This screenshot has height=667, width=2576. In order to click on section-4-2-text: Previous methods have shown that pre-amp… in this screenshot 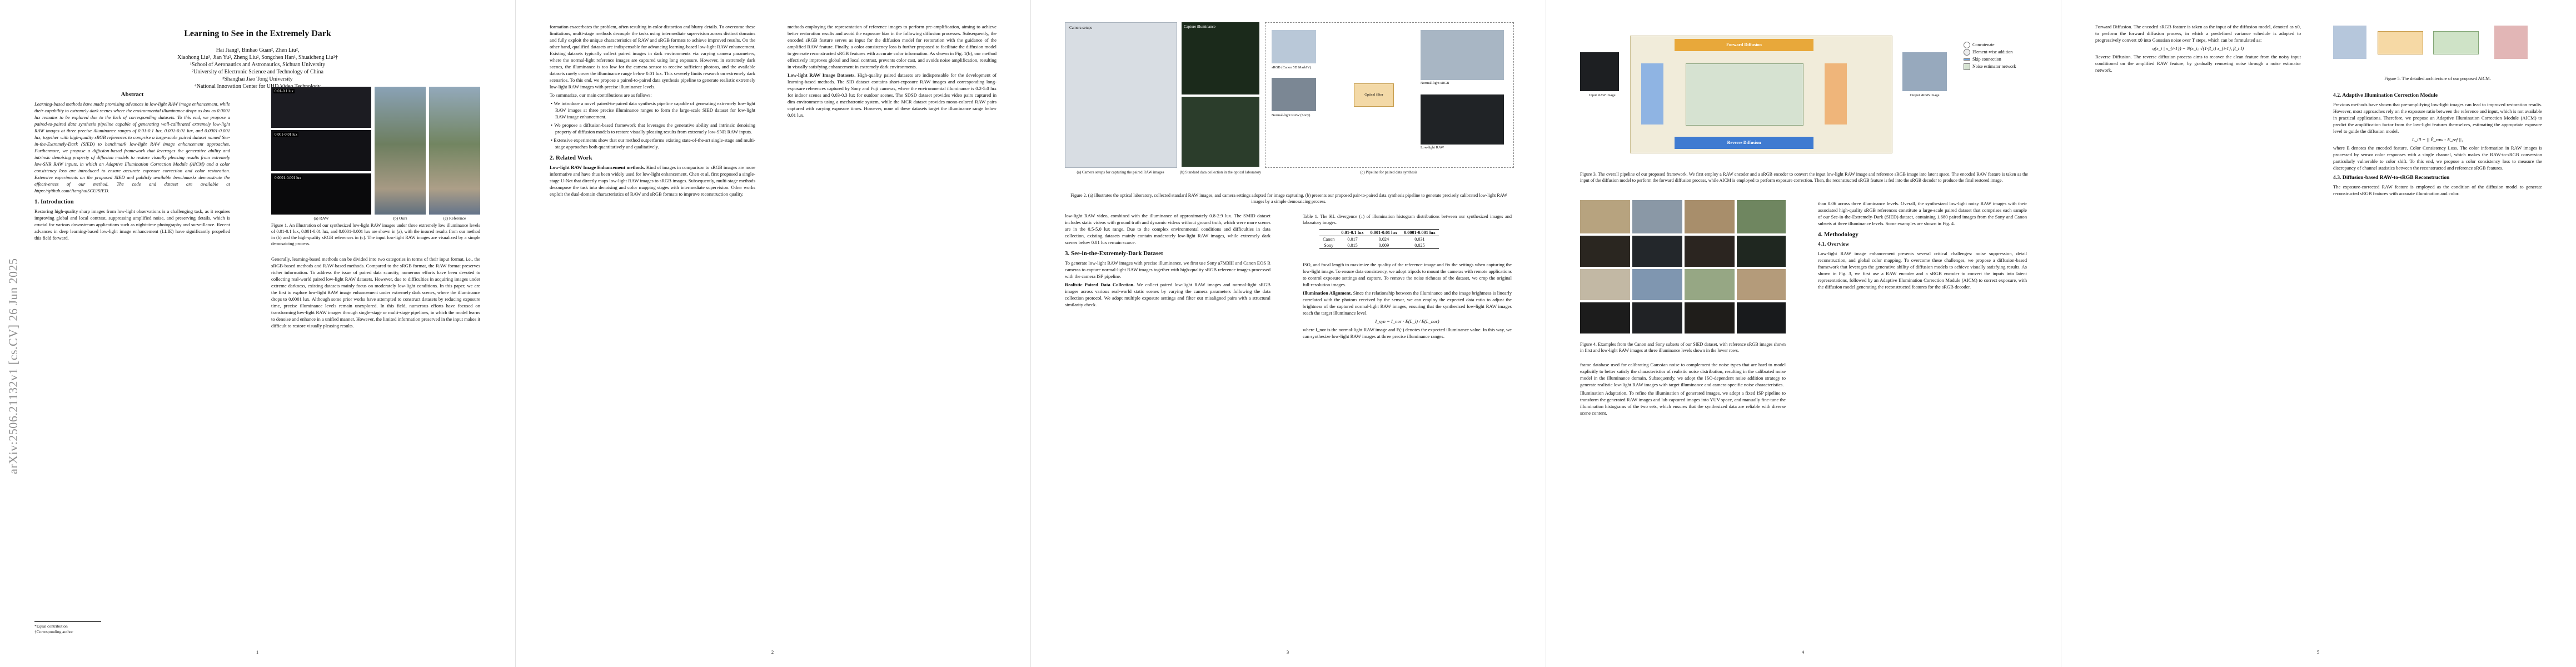, I will do `click(2437, 118)`.